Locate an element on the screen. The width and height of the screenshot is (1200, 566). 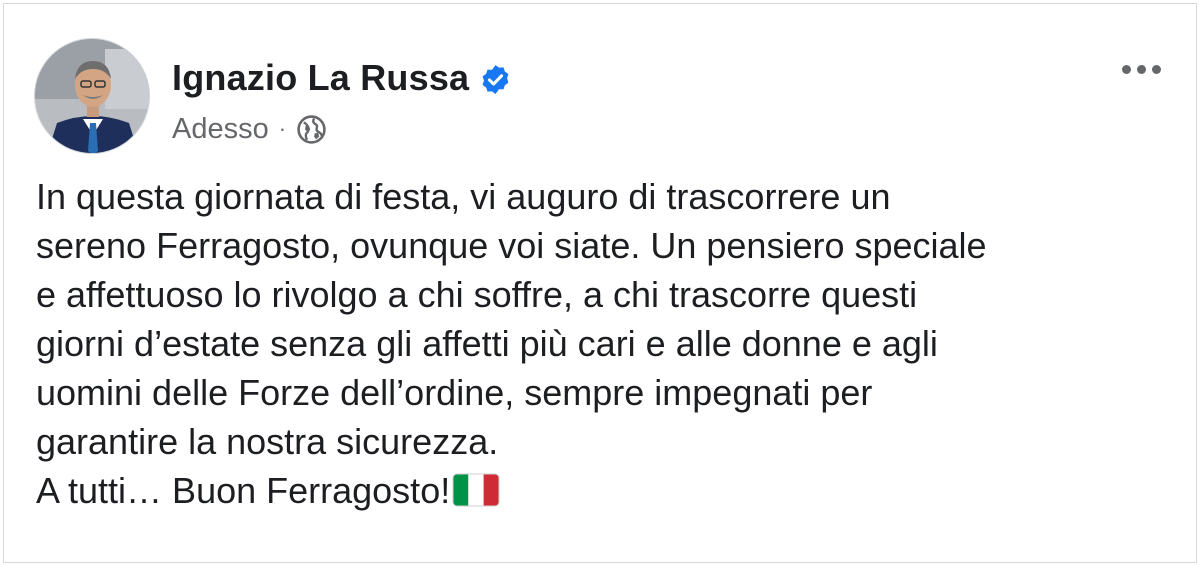
verified-badge-icon is located at coordinates (495, 79).